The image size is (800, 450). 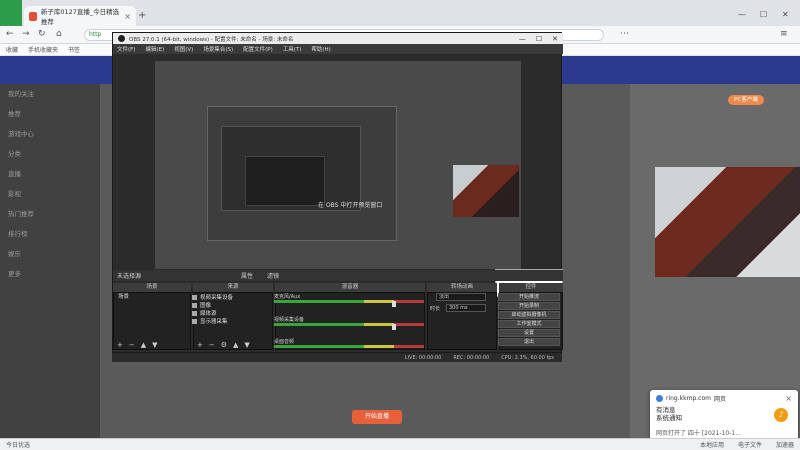 What do you see at coordinates (217, 298) in the screenshot?
I see `source-label: 视频采集设备` at bounding box center [217, 298].